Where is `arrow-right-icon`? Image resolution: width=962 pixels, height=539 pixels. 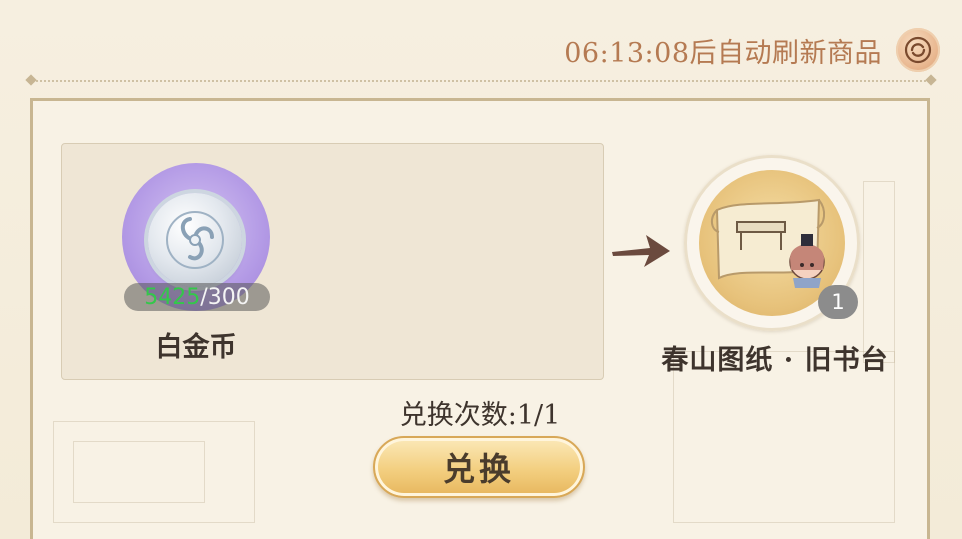 arrow-right-icon is located at coordinates (641, 251).